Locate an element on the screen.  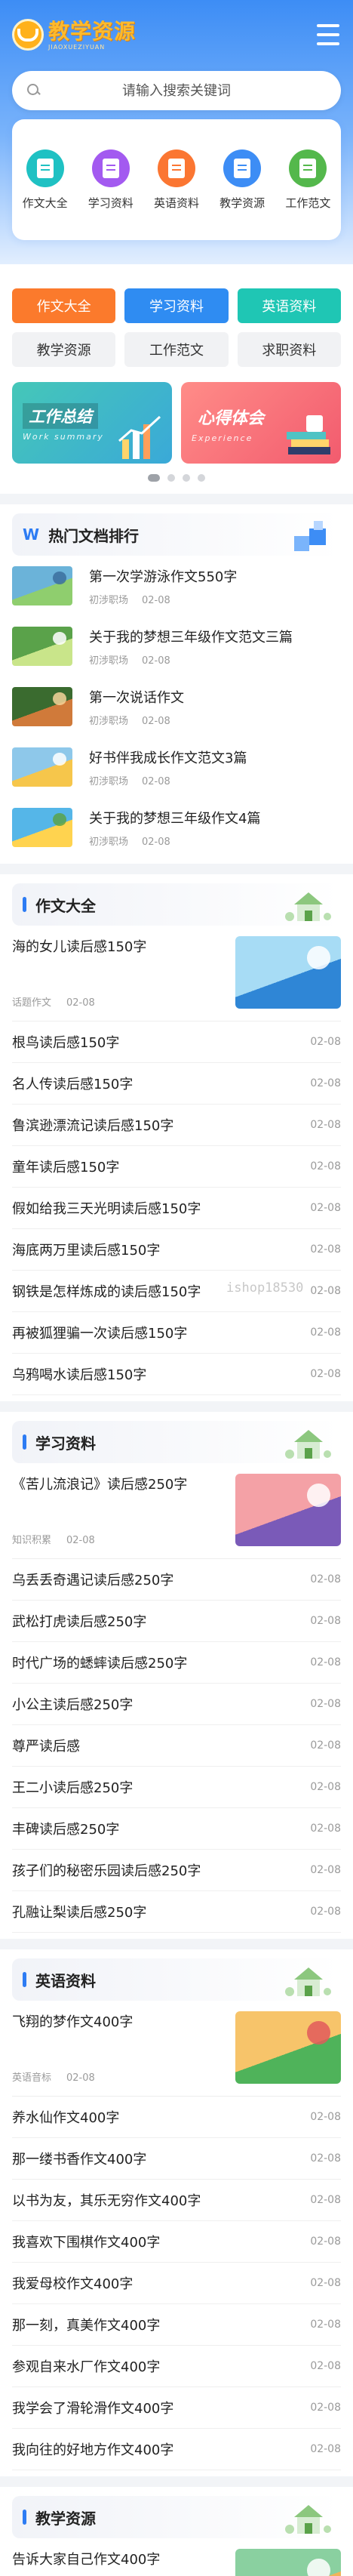
ranking-item: 关于我的梦想三年级作文4篇 初涉职场 02-08 is located at coordinates (177, 827).